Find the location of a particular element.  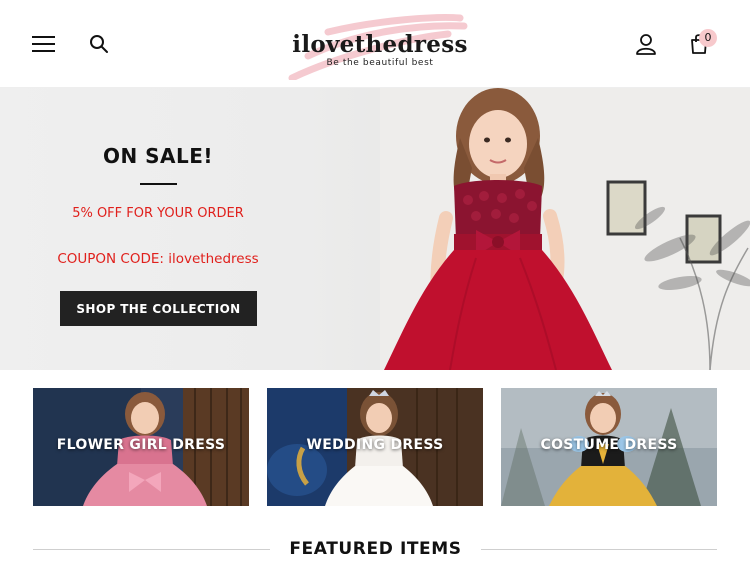

search-icon is located at coordinates (99, 44).